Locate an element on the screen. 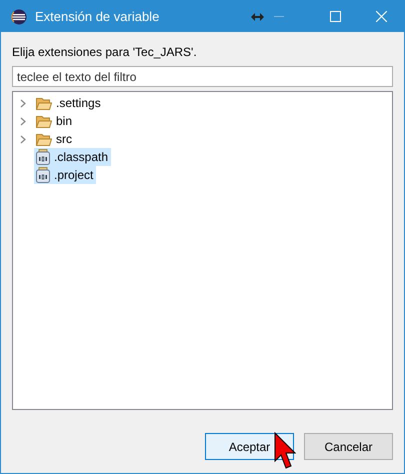 This screenshot has height=474, width=405. resize-cursor-icon is located at coordinates (257, 16).